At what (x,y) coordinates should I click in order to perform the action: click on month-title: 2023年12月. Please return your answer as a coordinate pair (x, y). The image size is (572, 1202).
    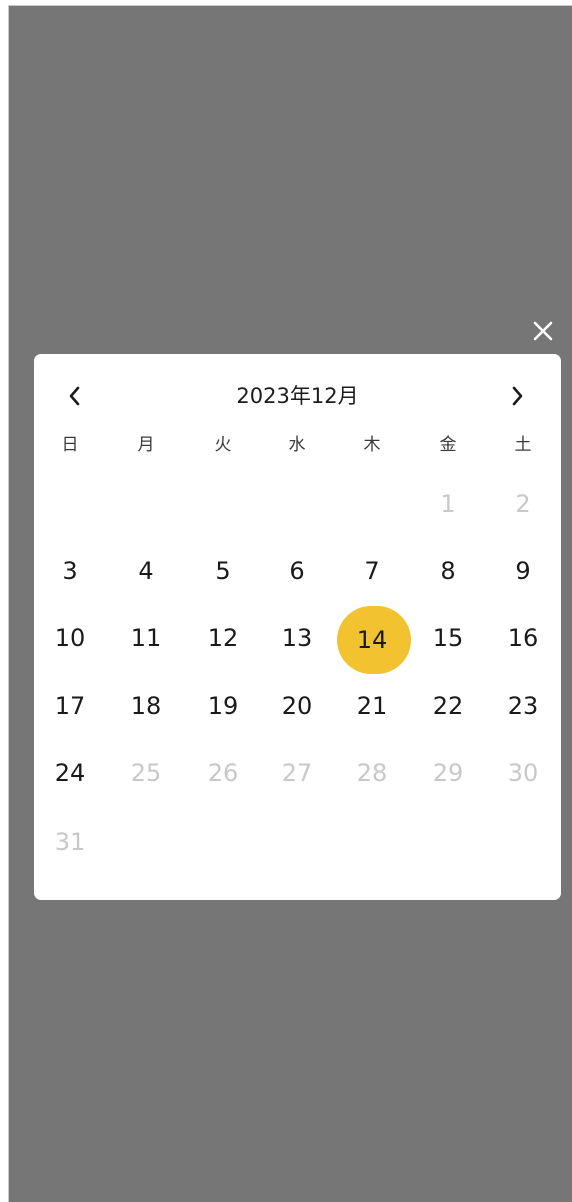
    Looking at the image, I should click on (297, 396).